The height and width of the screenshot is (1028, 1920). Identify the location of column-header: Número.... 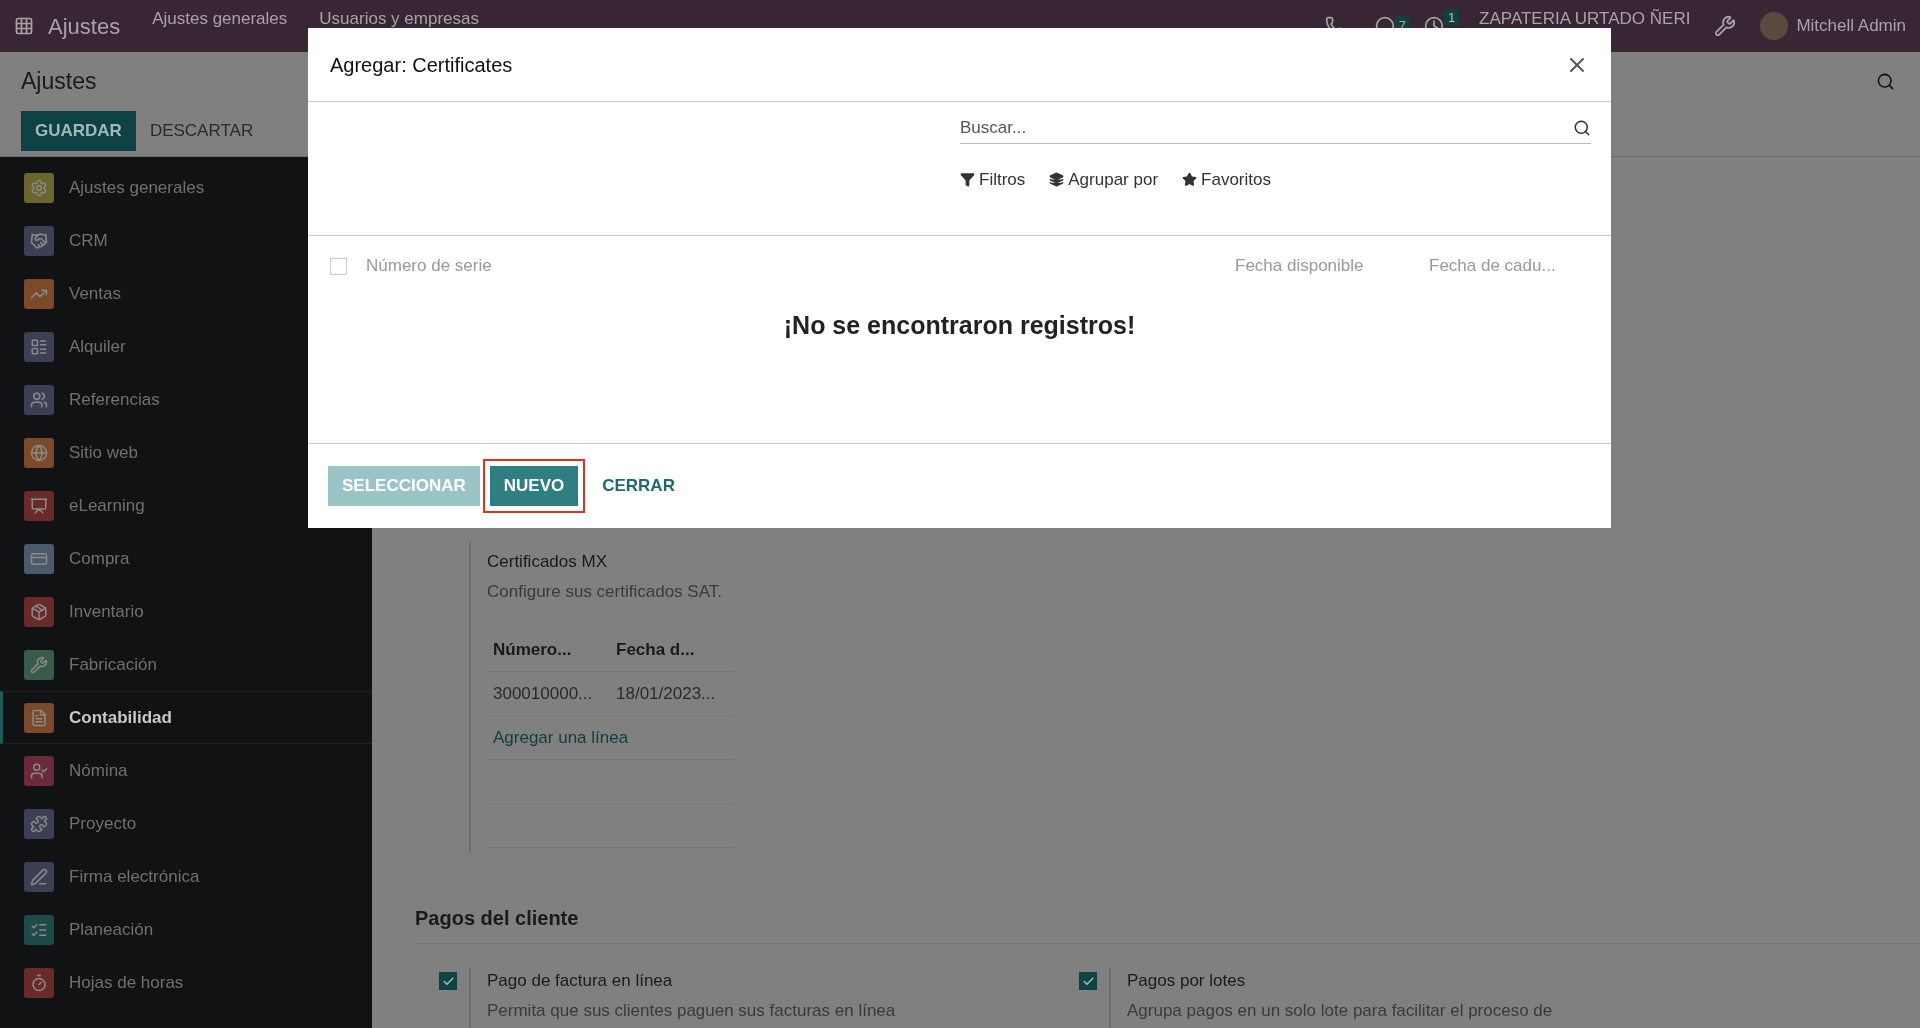
(532, 649).